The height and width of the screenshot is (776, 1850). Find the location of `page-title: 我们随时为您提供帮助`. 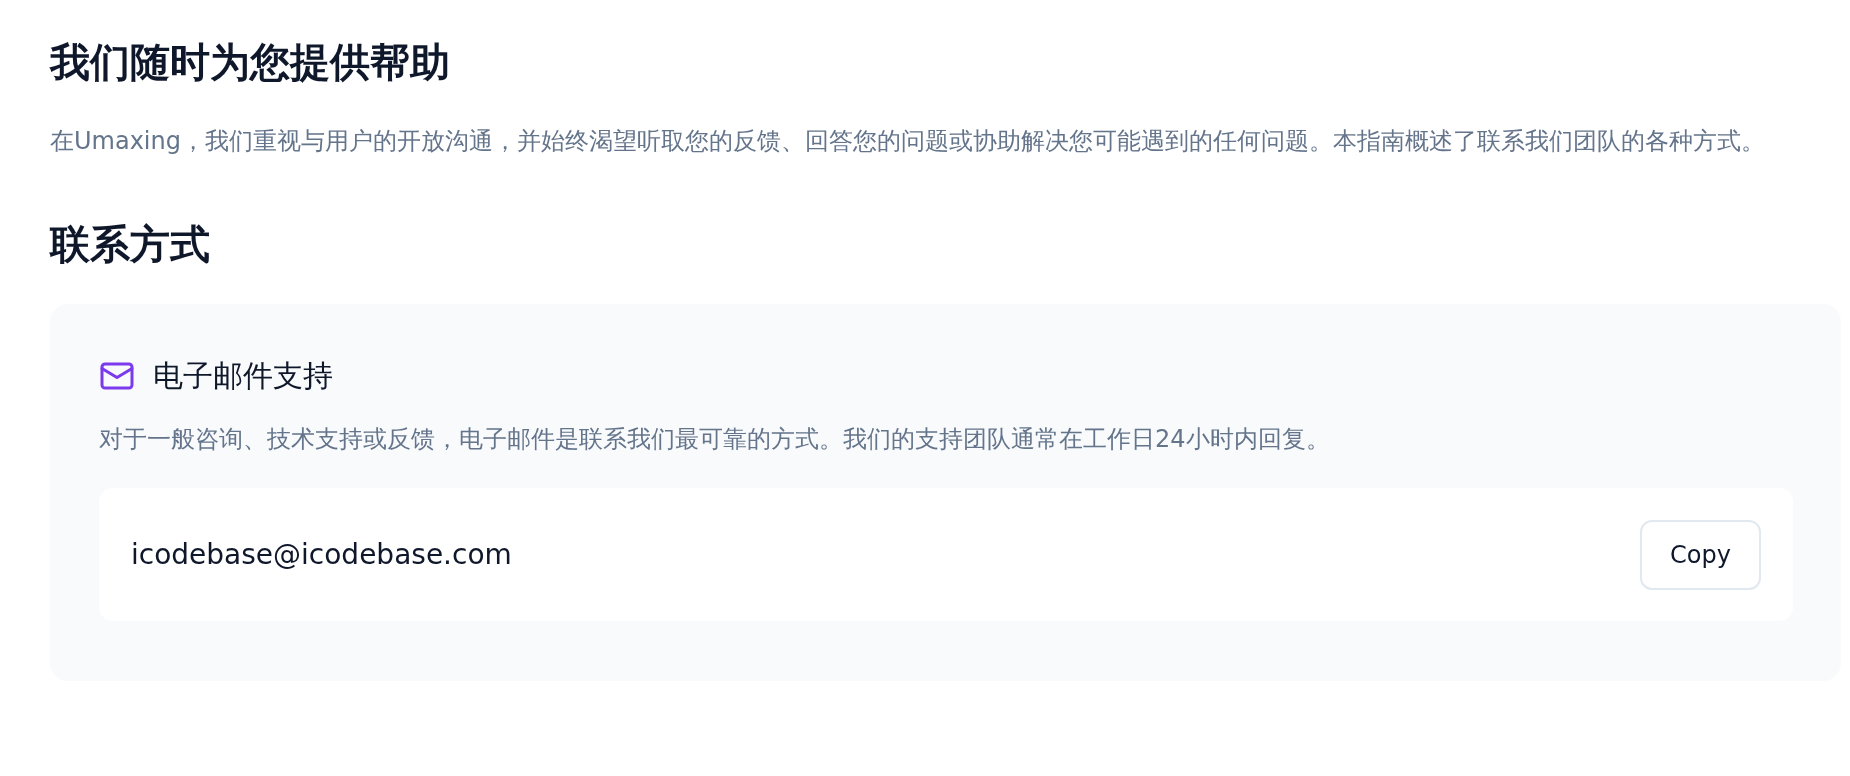

page-title: 我们随时为您提供帮助 is located at coordinates (250, 62).